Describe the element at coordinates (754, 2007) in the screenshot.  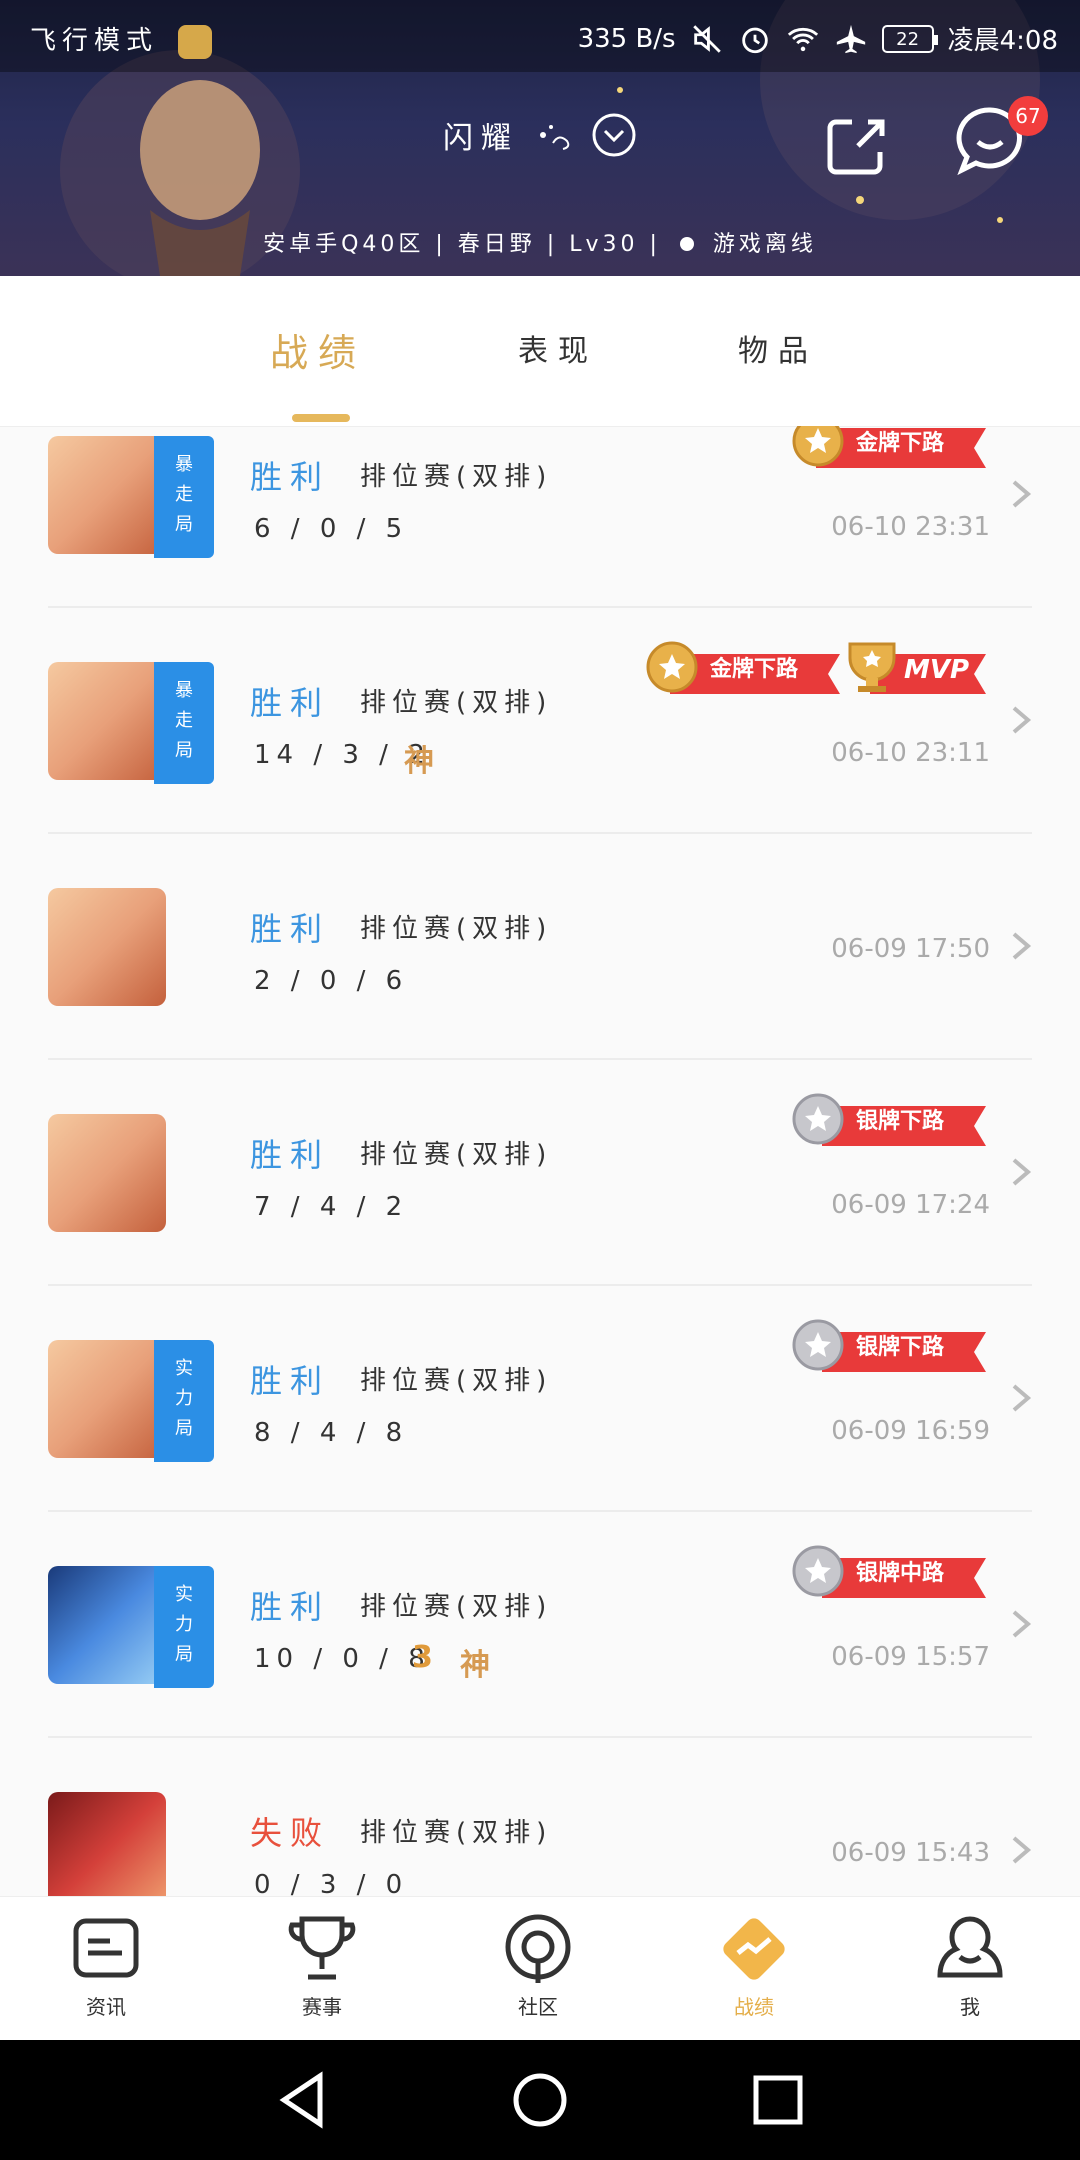
I see `nav-record-label: 战绩` at that location.